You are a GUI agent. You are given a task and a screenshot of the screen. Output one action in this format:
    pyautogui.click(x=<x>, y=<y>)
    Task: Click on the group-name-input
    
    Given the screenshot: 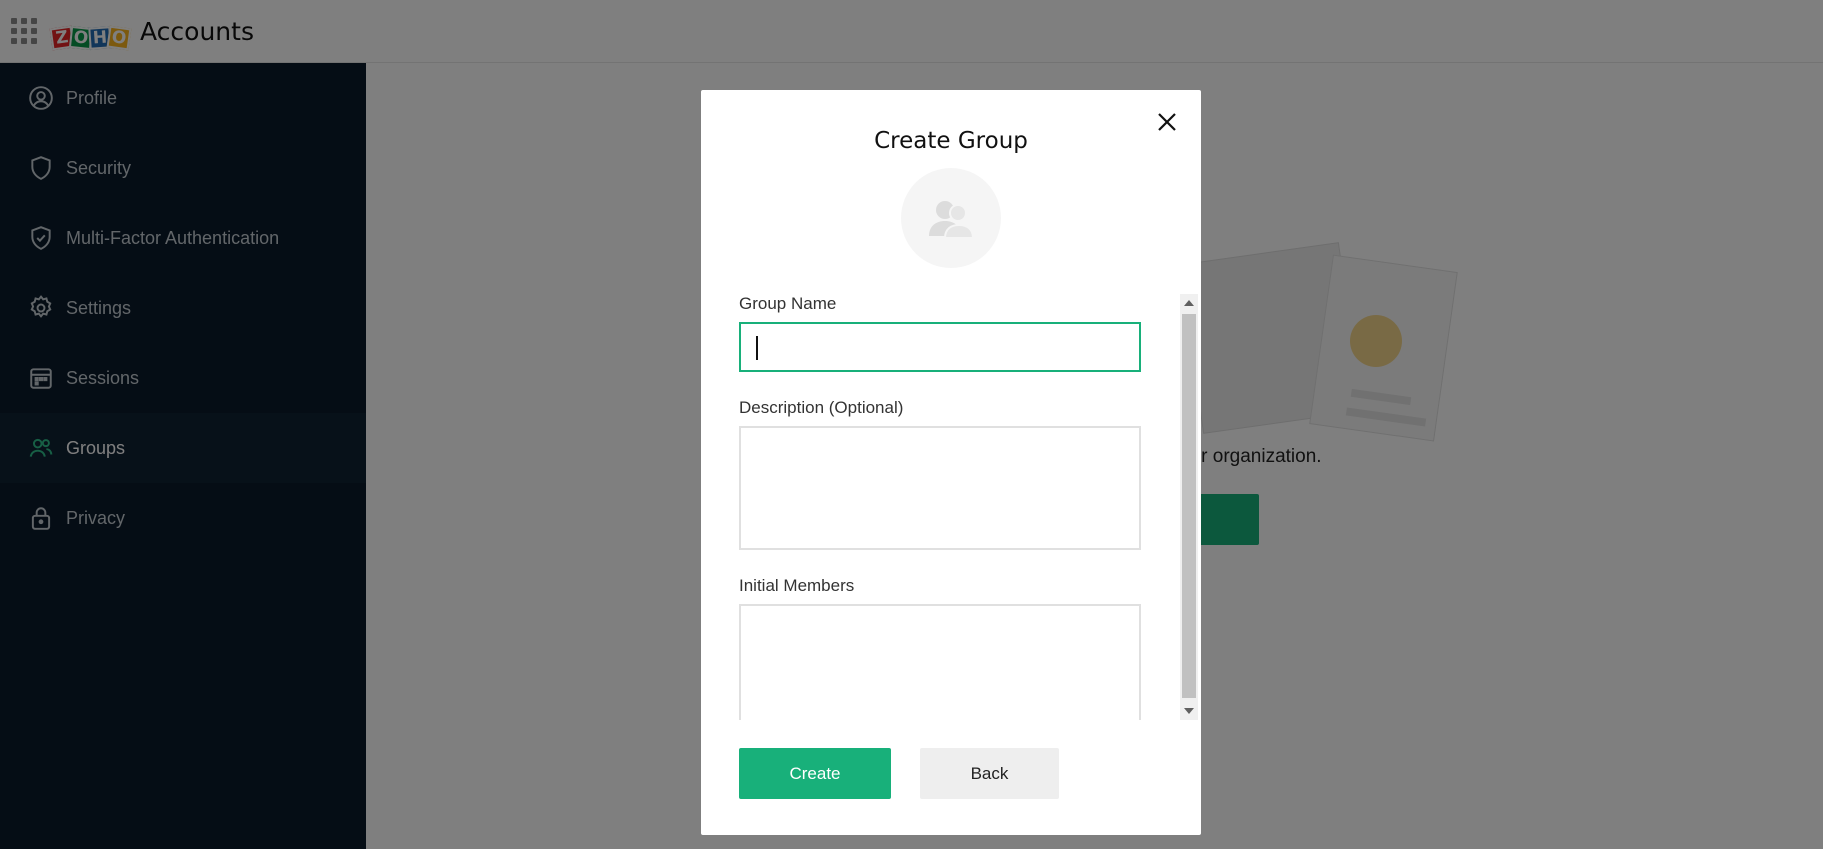 What is the action you would take?
    pyautogui.click(x=940, y=347)
    